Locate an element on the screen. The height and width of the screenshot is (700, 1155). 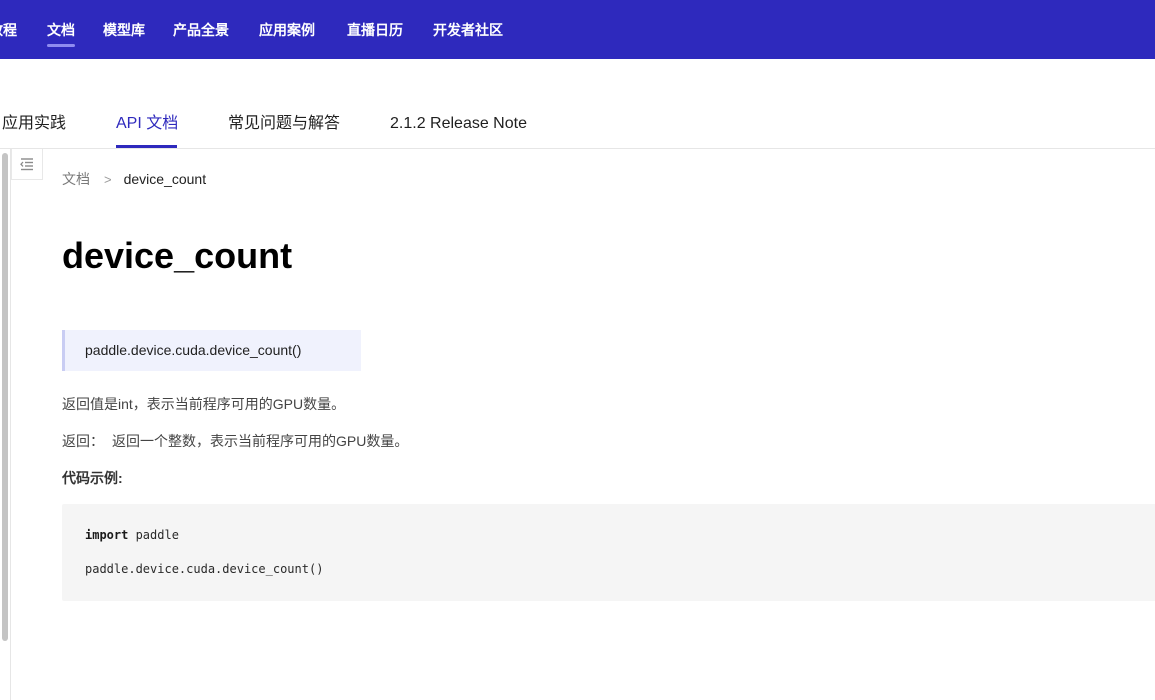
page-title: device_count is located at coordinates (177, 255).